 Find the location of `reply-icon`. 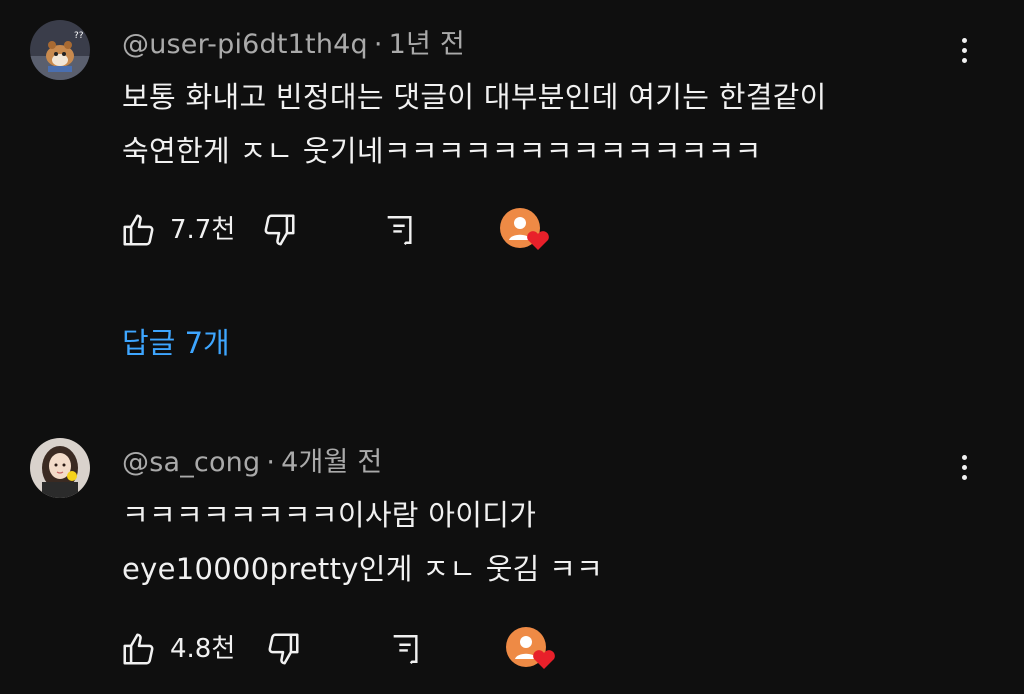

reply-icon is located at coordinates (405, 650).